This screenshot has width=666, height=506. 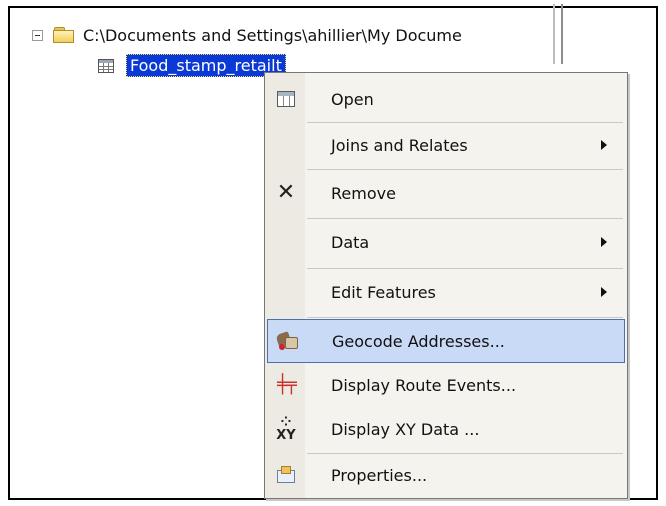 What do you see at coordinates (286, 475) in the screenshot?
I see `properties-icon` at bounding box center [286, 475].